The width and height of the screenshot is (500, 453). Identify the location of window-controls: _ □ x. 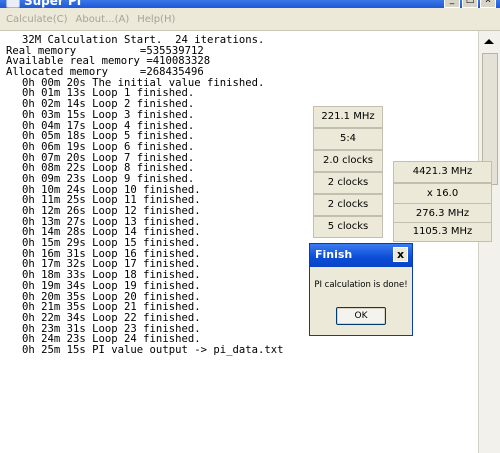
(470, 4).